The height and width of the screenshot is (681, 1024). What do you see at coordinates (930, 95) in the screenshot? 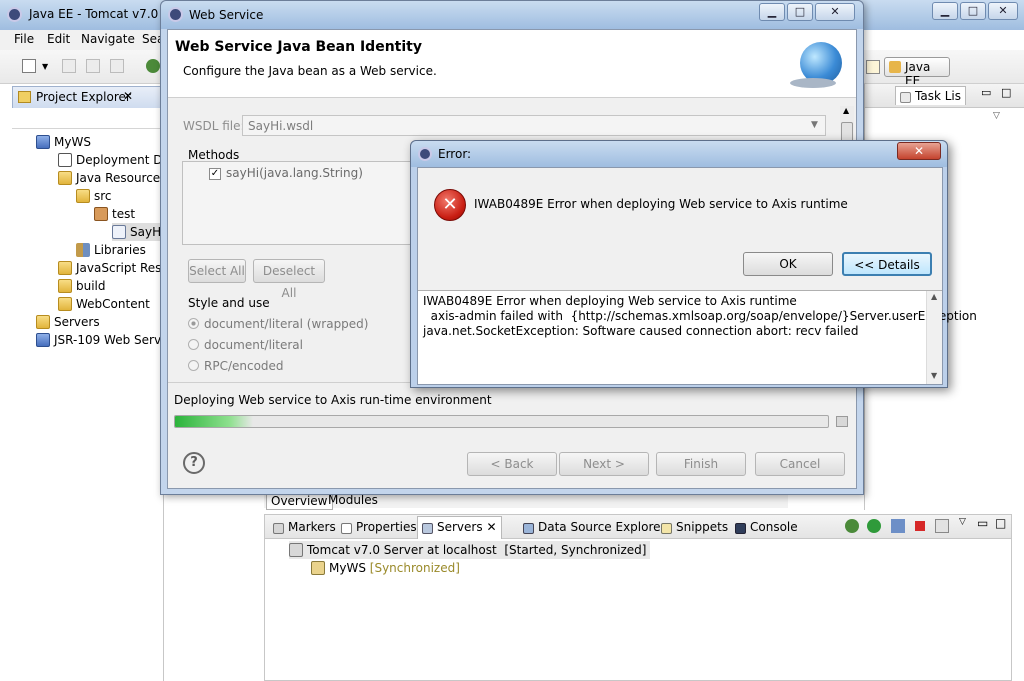
I see `tab-task-list: Task Lis` at bounding box center [930, 95].